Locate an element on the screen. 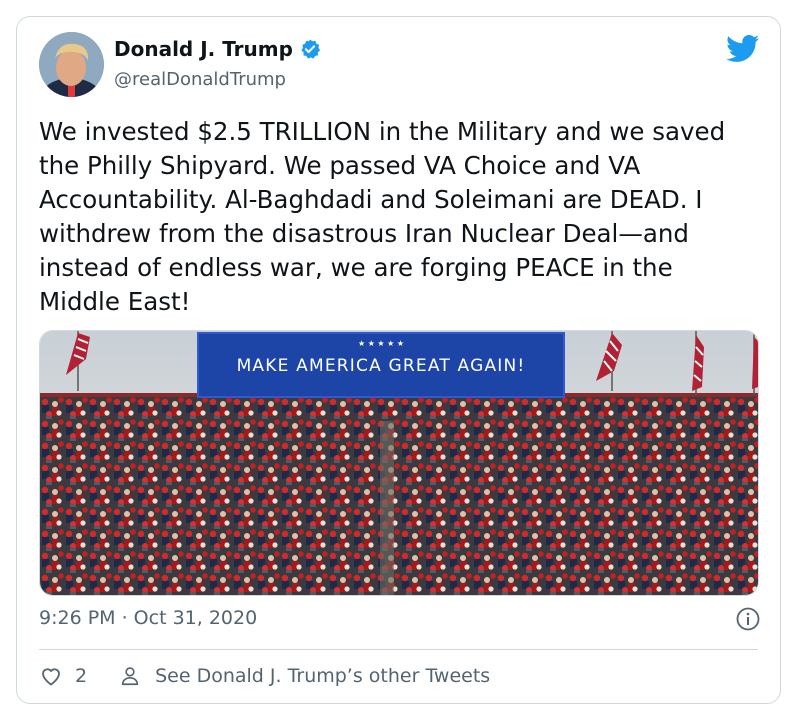  avatar-image is located at coordinates (71, 64).